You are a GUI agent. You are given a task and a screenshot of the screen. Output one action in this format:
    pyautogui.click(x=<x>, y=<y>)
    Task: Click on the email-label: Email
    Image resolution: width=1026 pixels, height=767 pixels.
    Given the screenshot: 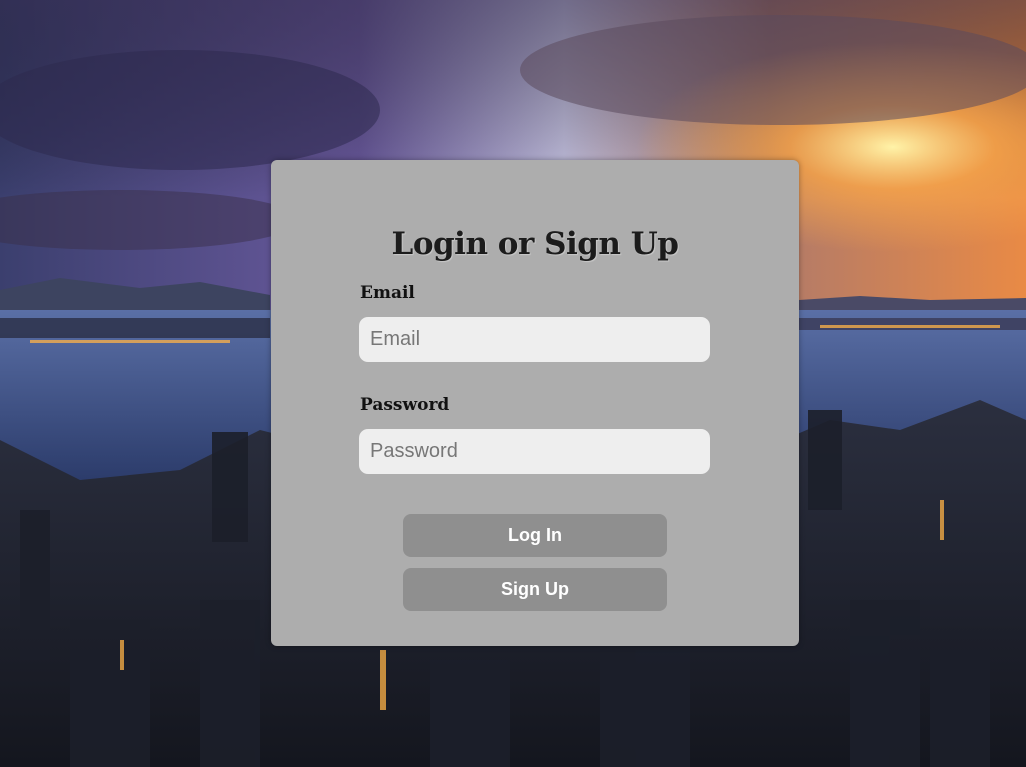 What is the action you would take?
    pyautogui.click(x=387, y=293)
    